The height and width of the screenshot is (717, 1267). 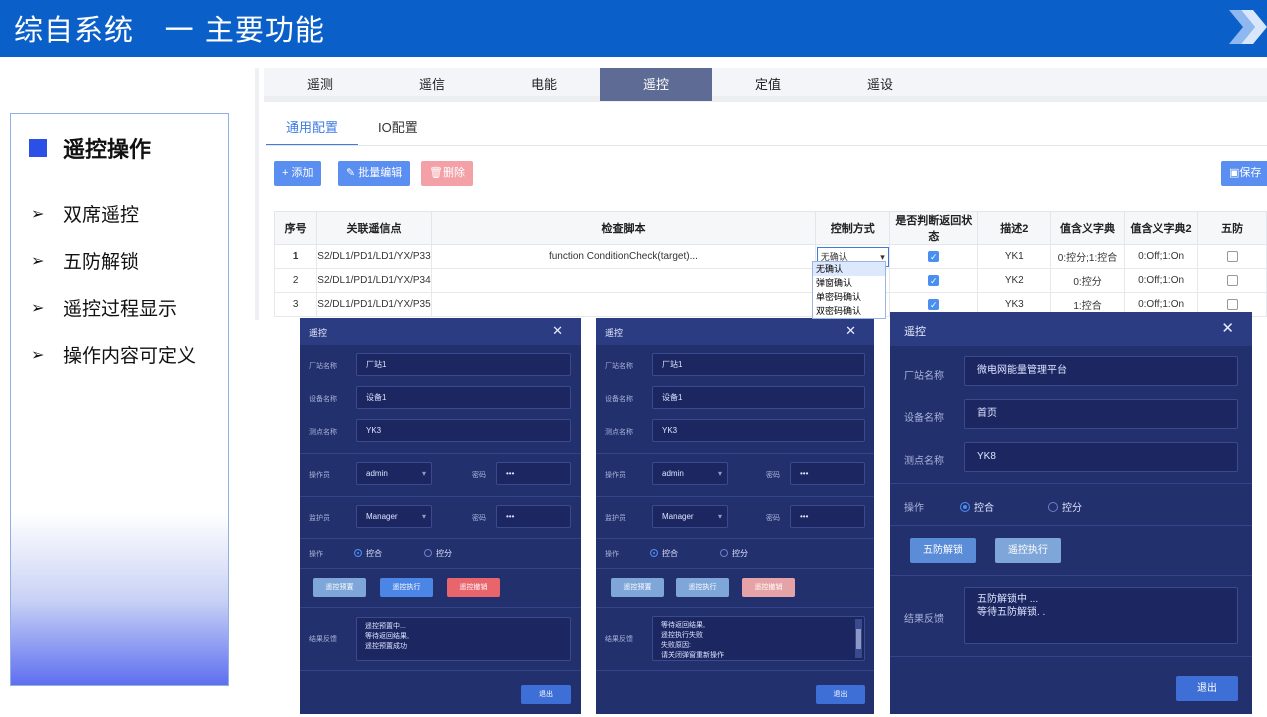 What do you see at coordinates (1234, 173) in the screenshot?
I see `save-icon: ▣` at bounding box center [1234, 173].